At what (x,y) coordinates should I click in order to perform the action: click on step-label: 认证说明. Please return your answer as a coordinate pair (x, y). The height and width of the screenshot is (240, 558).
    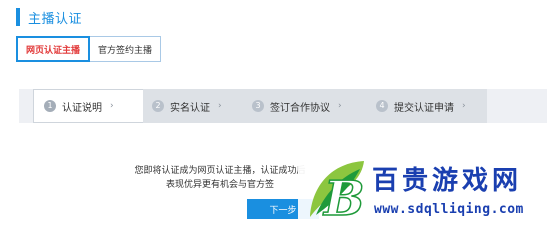
    Looking at the image, I should click on (82, 108).